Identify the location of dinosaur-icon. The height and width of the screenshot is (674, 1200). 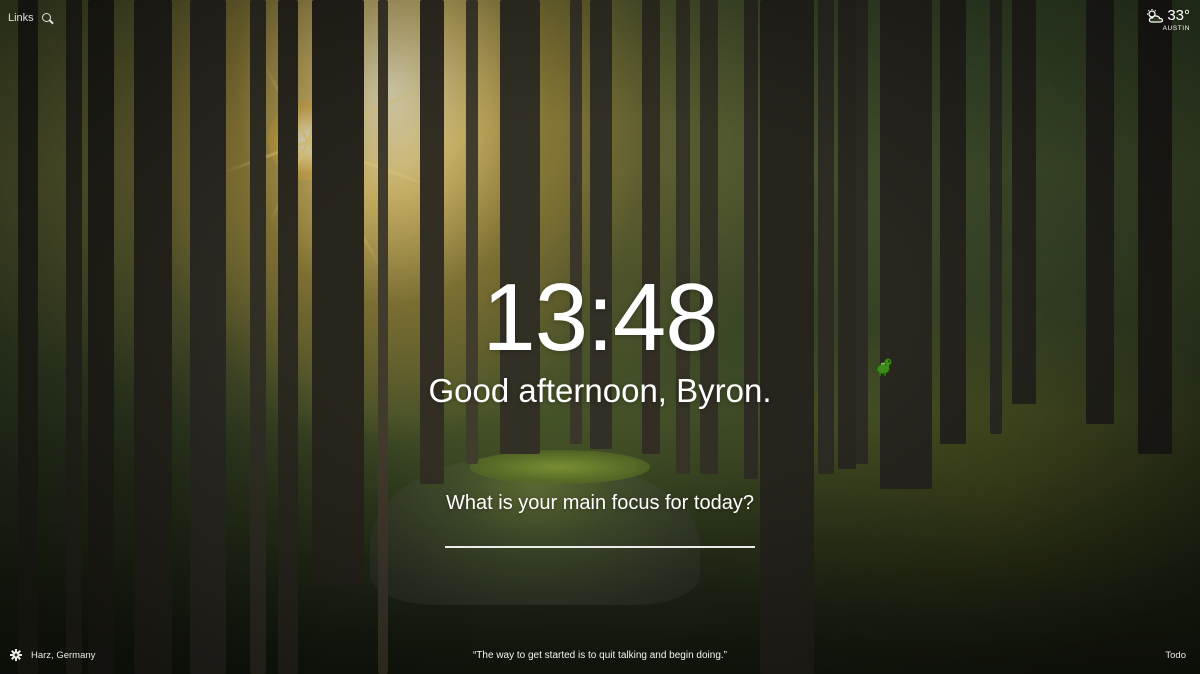
(884, 366).